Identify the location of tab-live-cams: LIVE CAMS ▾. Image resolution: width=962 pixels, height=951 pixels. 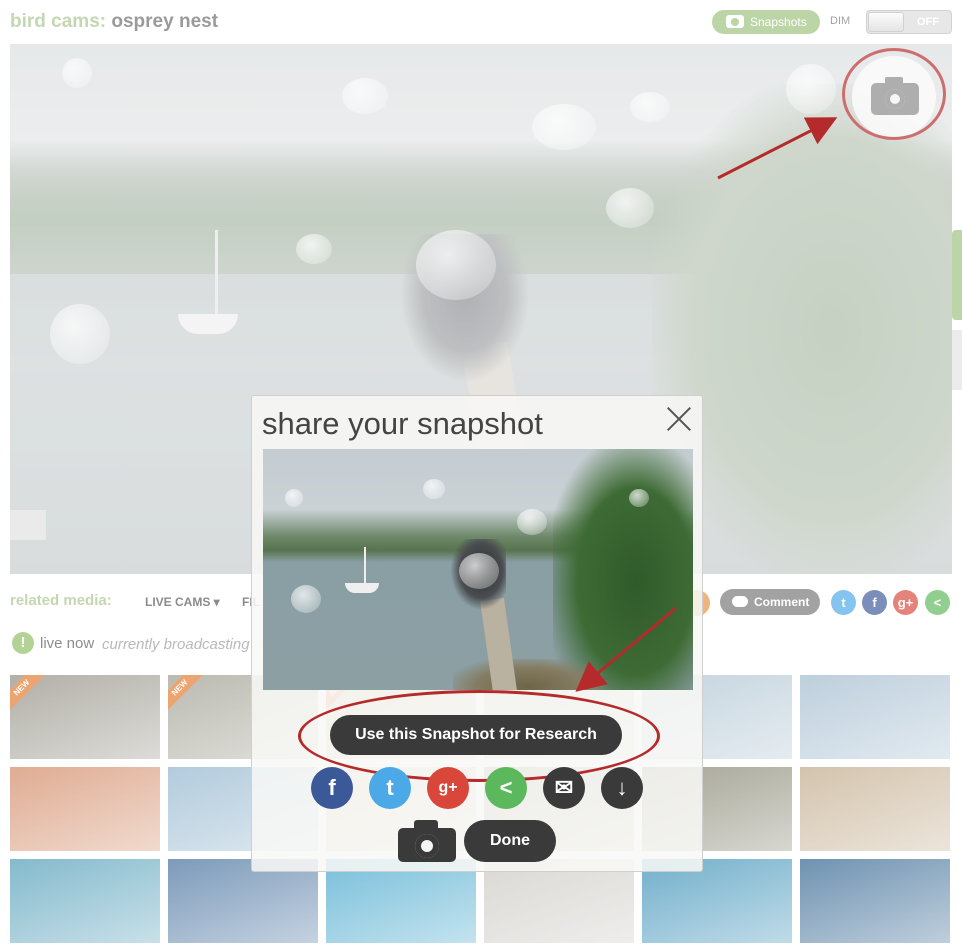
(182, 602).